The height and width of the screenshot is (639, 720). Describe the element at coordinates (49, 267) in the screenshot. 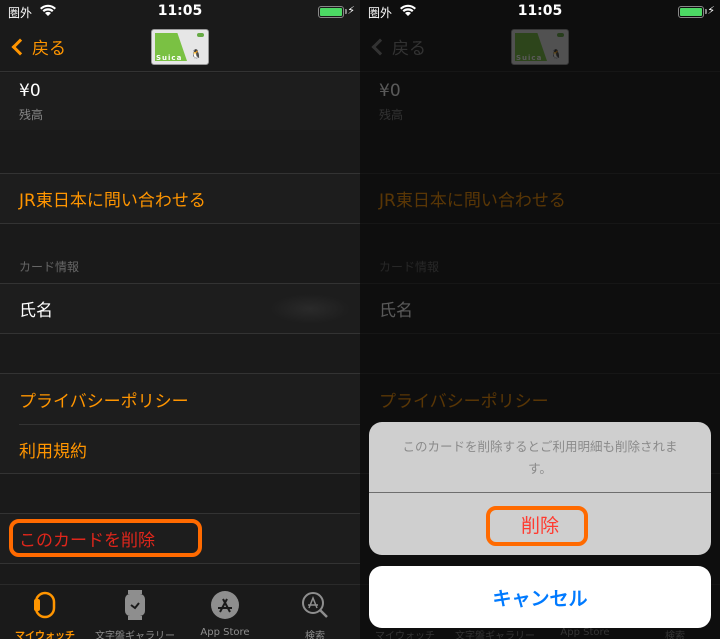

I see `card-info-title: カード情報` at that location.